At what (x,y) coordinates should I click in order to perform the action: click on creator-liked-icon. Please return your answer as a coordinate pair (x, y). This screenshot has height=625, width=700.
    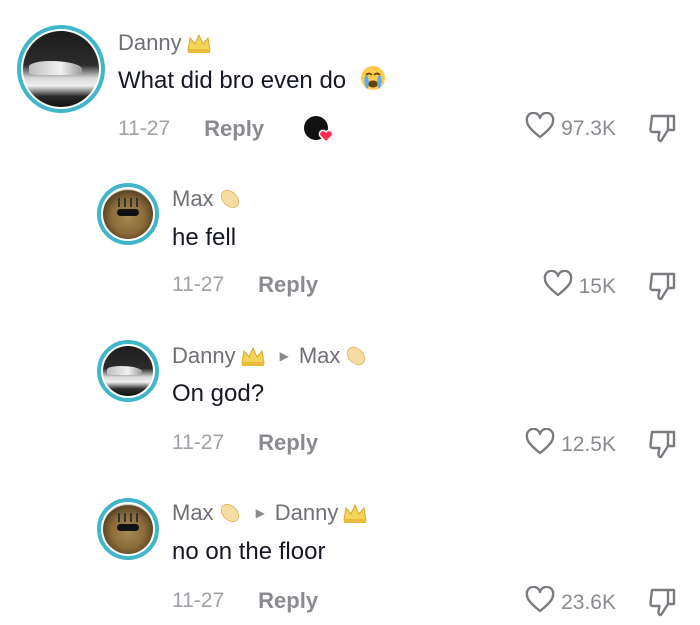
    Looking at the image, I should click on (319, 129).